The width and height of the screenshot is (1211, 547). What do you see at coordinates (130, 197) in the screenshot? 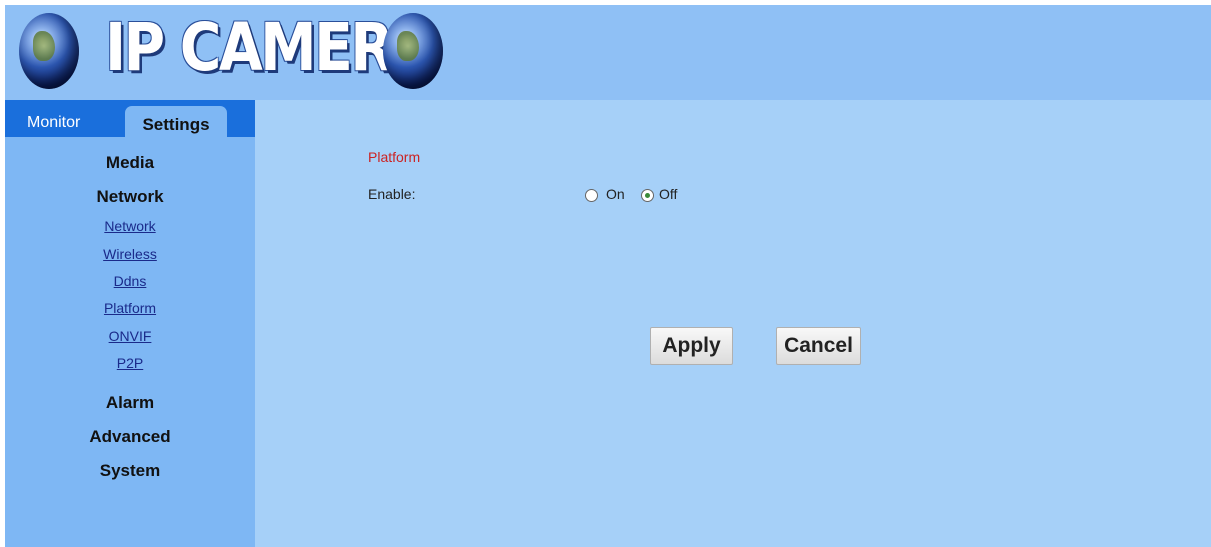
I see `sidebar-section-network: Network` at bounding box center [130, 197].